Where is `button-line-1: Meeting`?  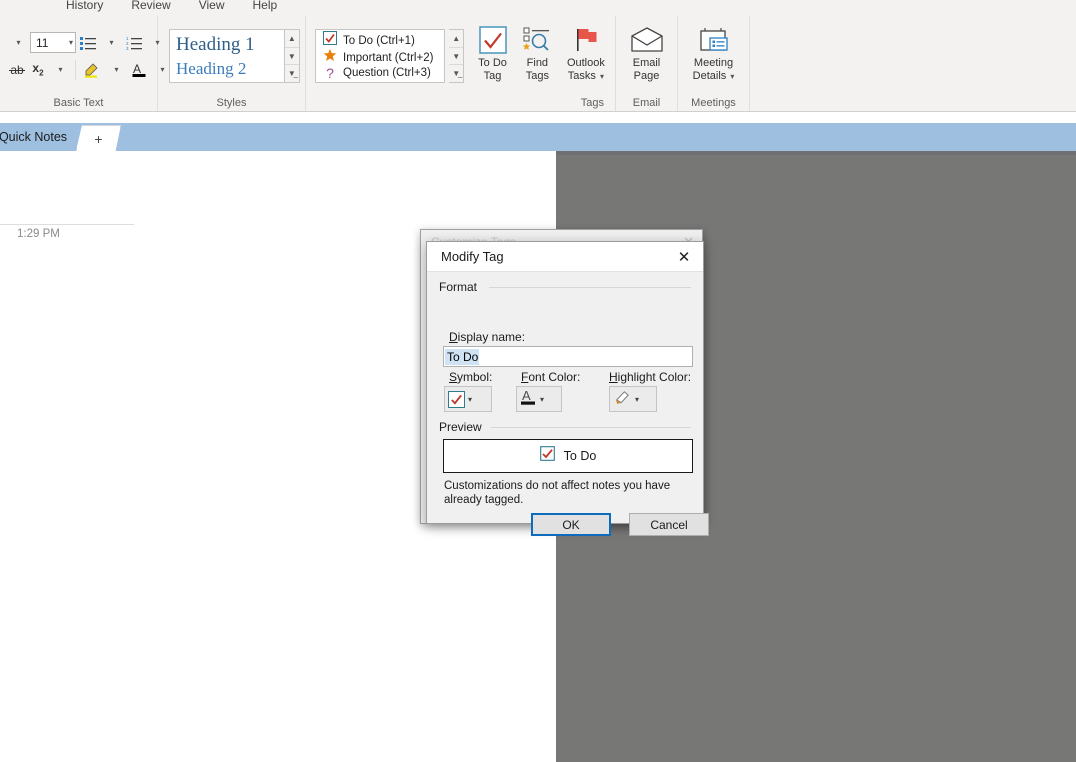
button-line-1: Meeting is located at coordinates (713, 63).